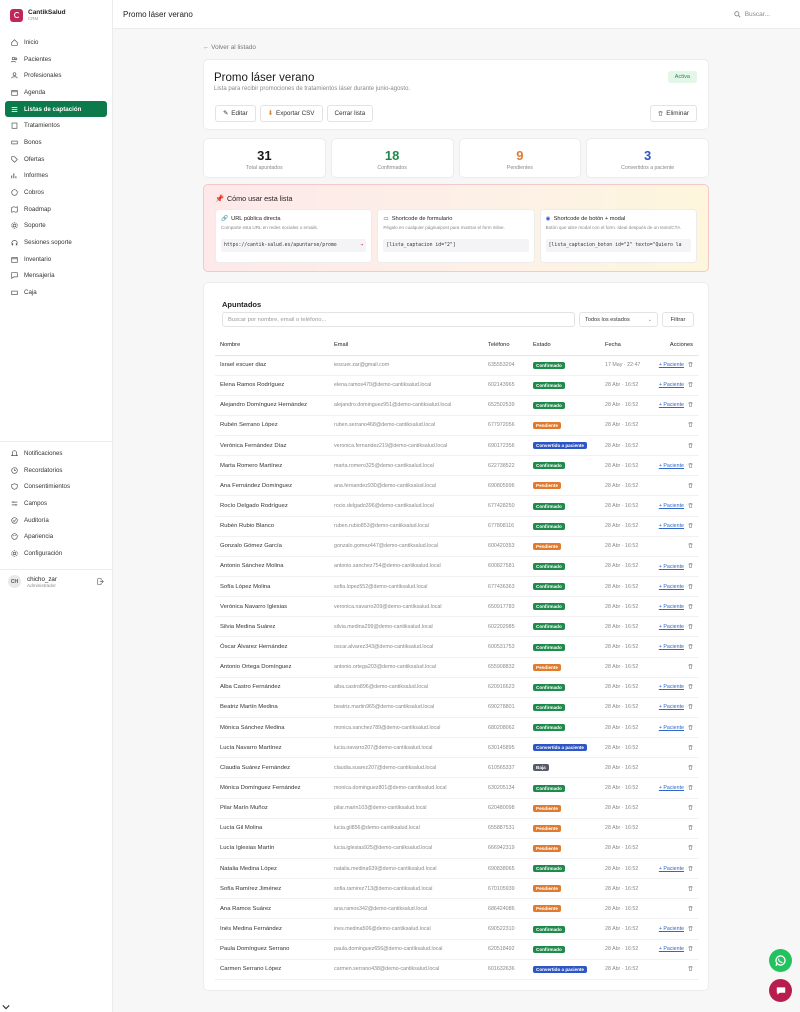 The image size is (800, 1012). I want to click on sidebar-item-informes: Informes, so click(56, 176).